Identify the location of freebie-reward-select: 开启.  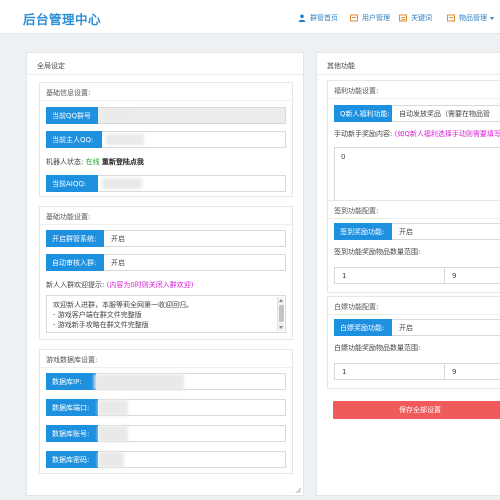
(446, 327).